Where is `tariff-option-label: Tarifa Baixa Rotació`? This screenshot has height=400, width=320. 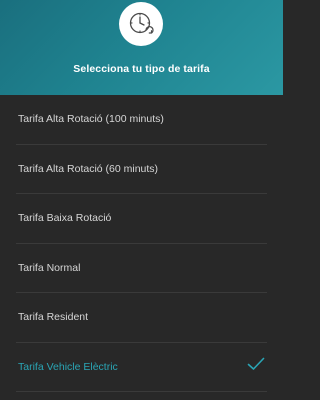
tariff-option-label: Tarifa Baixa Rotació is located at coordinates (65, 218).